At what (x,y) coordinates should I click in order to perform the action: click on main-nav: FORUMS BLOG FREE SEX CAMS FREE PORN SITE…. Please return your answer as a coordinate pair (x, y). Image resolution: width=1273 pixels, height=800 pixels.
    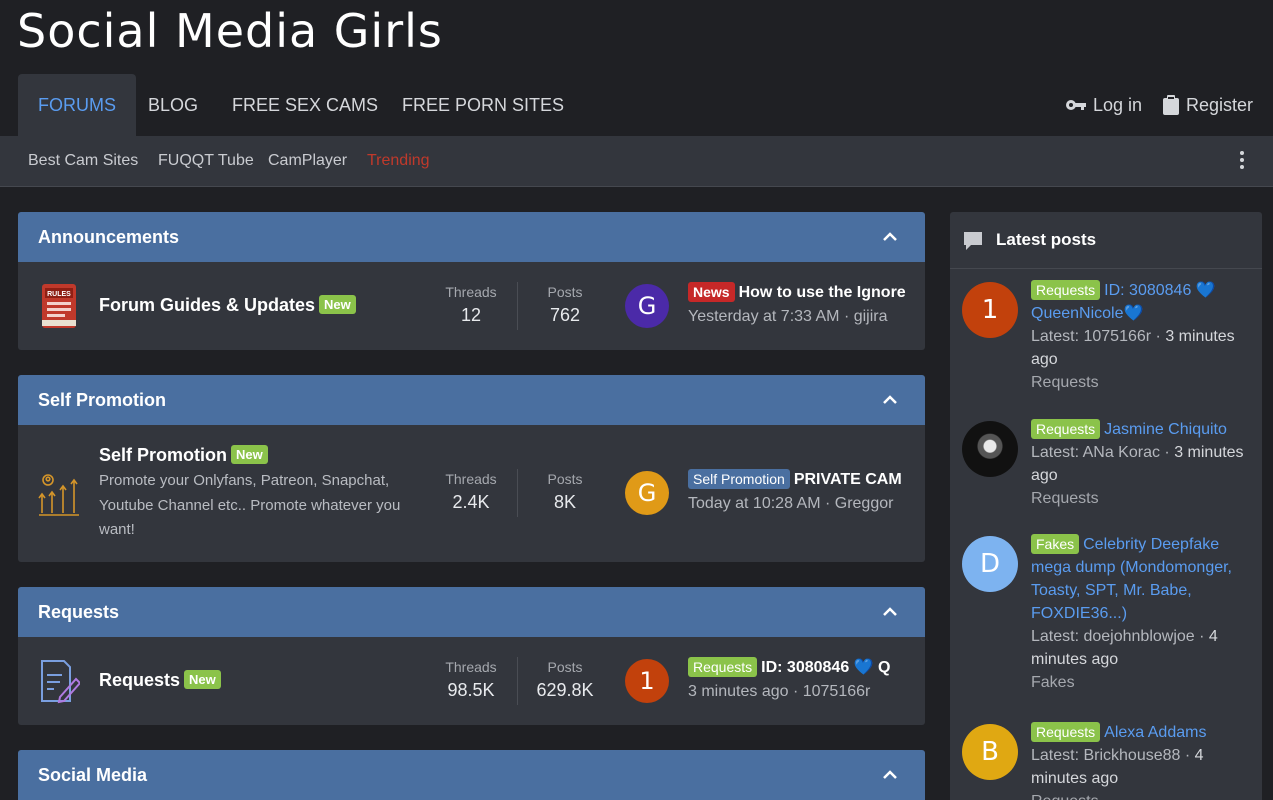
    Looking at the image, I should click on (636, 105).